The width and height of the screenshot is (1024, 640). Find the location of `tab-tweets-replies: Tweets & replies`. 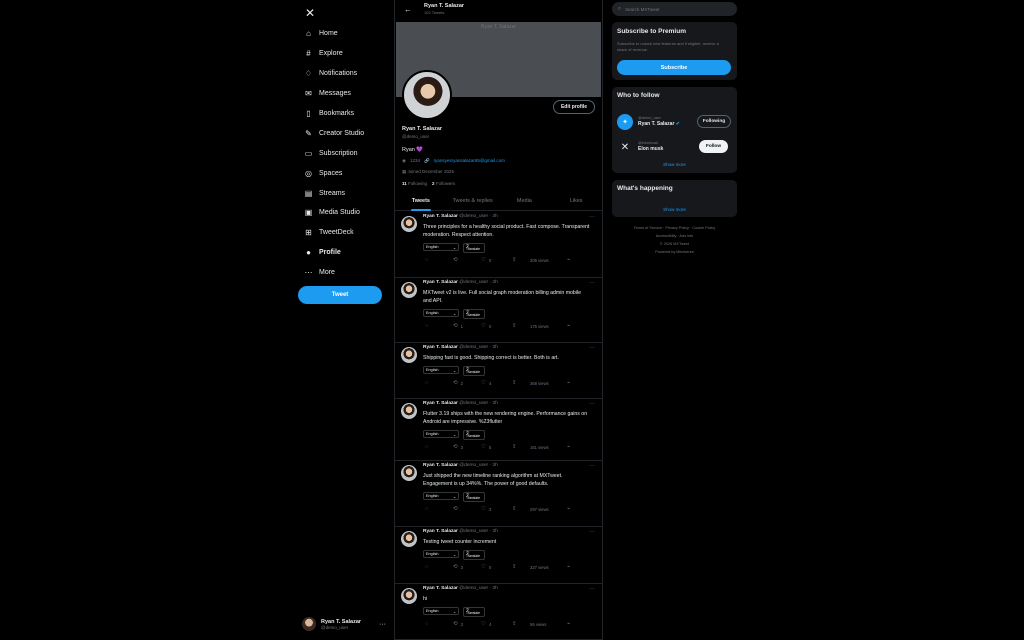

tab-tweets-replies: Tweets & replies is located at coordinates (473, 201).